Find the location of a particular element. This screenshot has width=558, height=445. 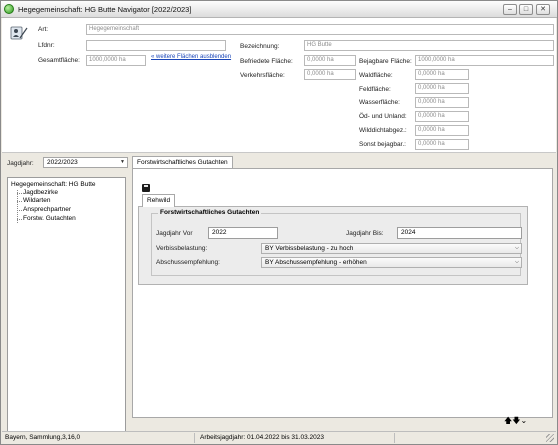

verbiss-select: BY Verbissbelastung - zu hoch ⌵ is located at coordinates (391, 248).